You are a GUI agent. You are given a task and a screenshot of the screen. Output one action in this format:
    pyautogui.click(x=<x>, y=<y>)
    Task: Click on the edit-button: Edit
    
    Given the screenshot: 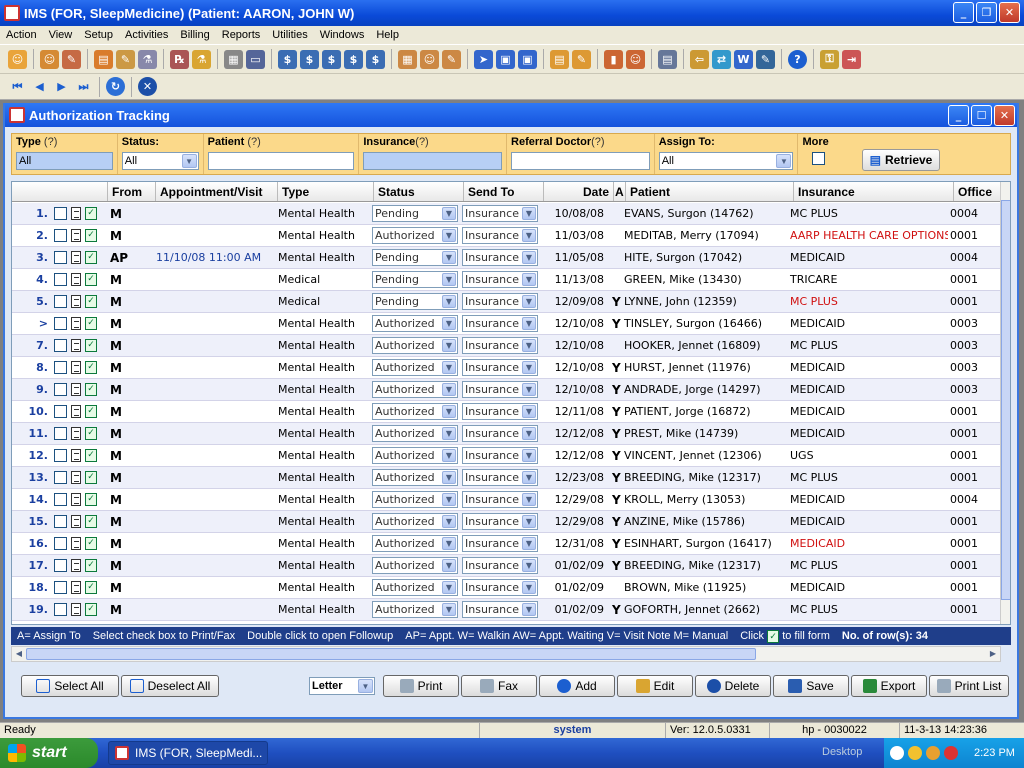 What is the action you would take?
    pyautogui.click(x=655, y=686)
    